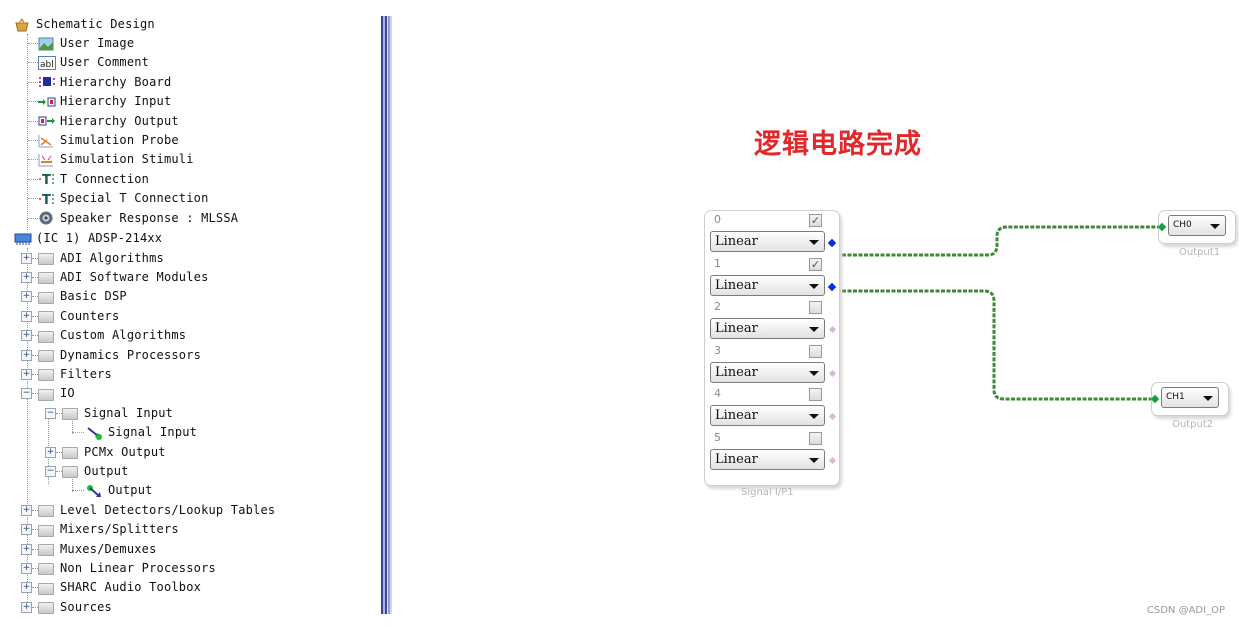 The width and height of the screenshot is (1239, 627). Describe the element at coordinates (717, 263) in the screenshot. I see `channel-index: 1` at that location.